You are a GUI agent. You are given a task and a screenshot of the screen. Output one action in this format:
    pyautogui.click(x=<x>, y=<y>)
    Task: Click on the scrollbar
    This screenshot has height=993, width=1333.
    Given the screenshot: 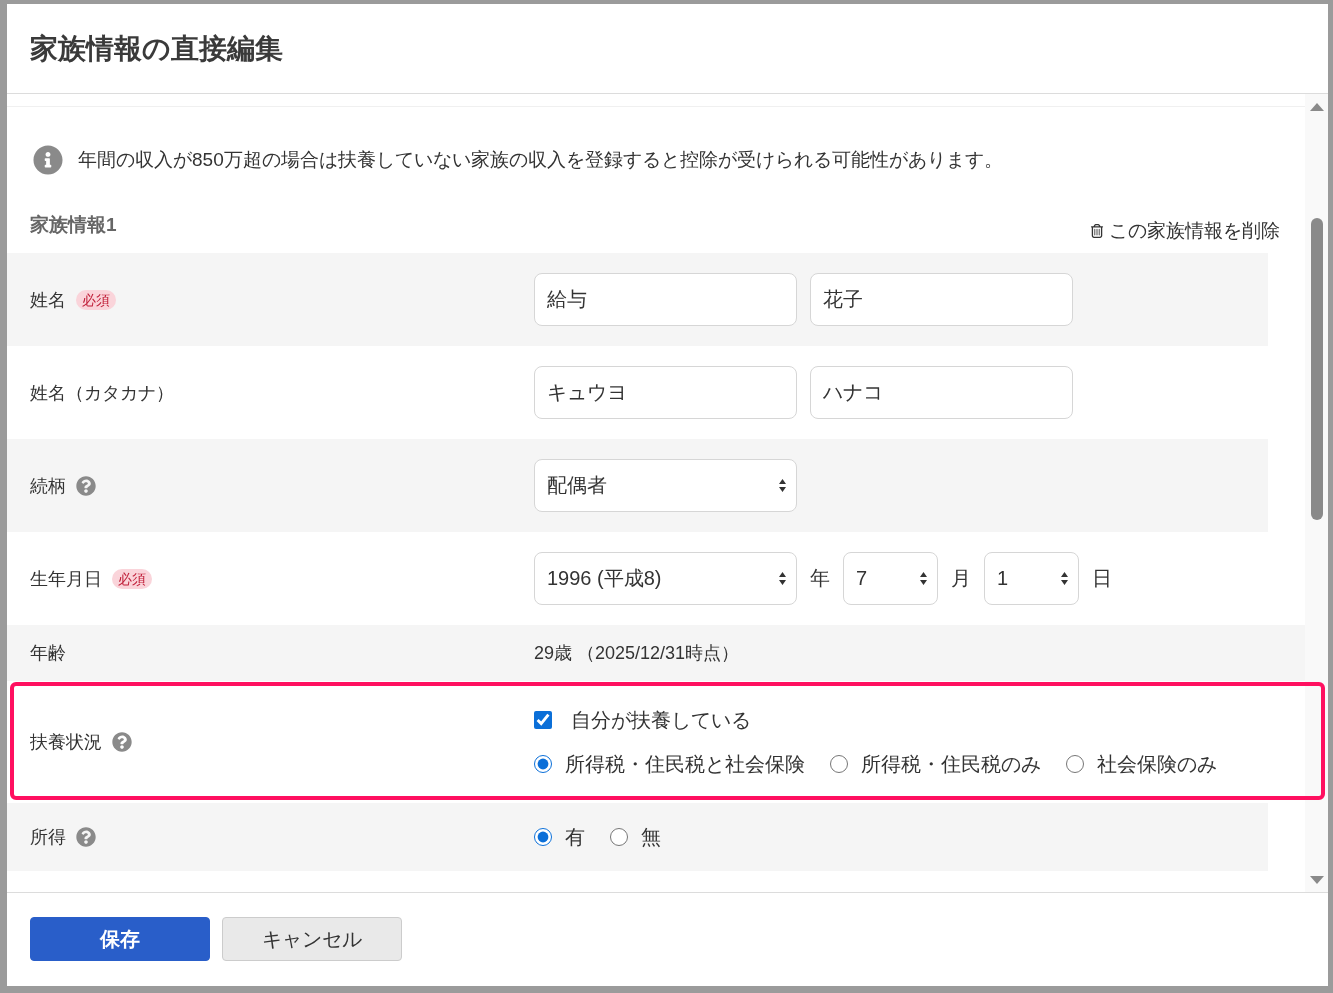 What is the action you would take?
    pyautogui.click(x=1316, y=493)
    